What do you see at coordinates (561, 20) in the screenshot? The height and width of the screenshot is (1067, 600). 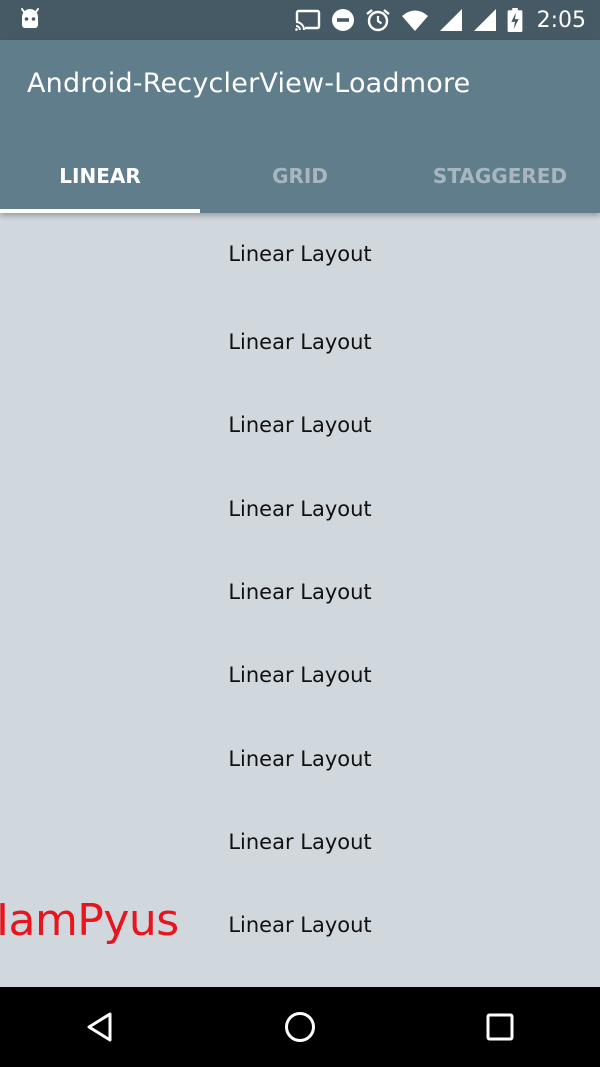 I see `status-time: 2:05` at bounding box center [561, 20].